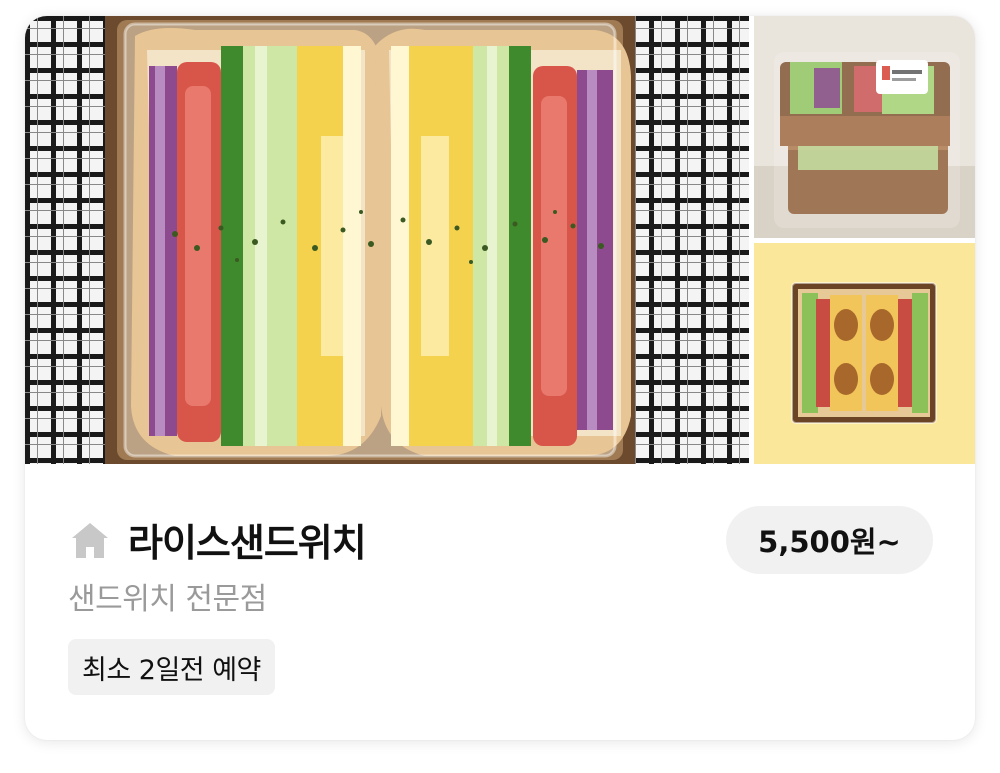 Image resolution: width=1000 pixels, height=773 pixels. I want to click on sandwich-box-on-yellow-photo, so click(864, 353).